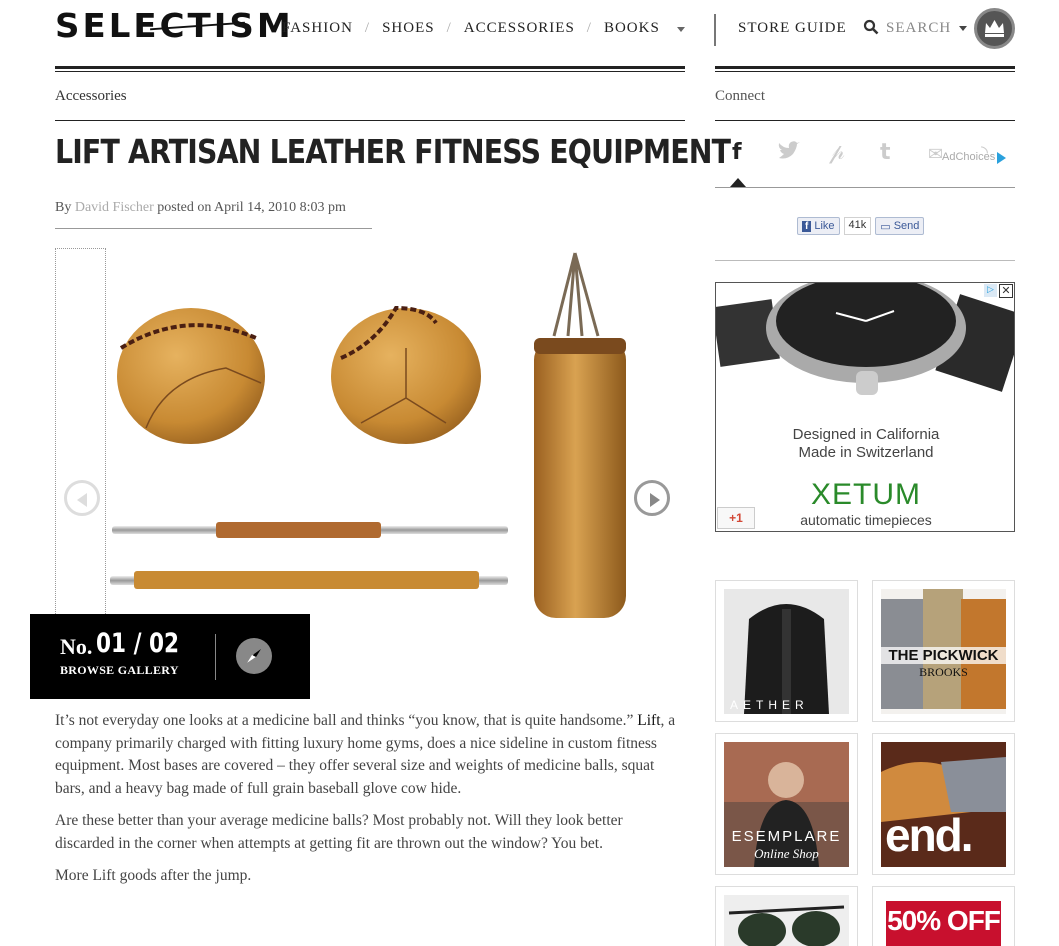 The height and width of the screenshot is (946, 1059). I want to click on ad-tagline: automatic timepieces, so click(866, 520).